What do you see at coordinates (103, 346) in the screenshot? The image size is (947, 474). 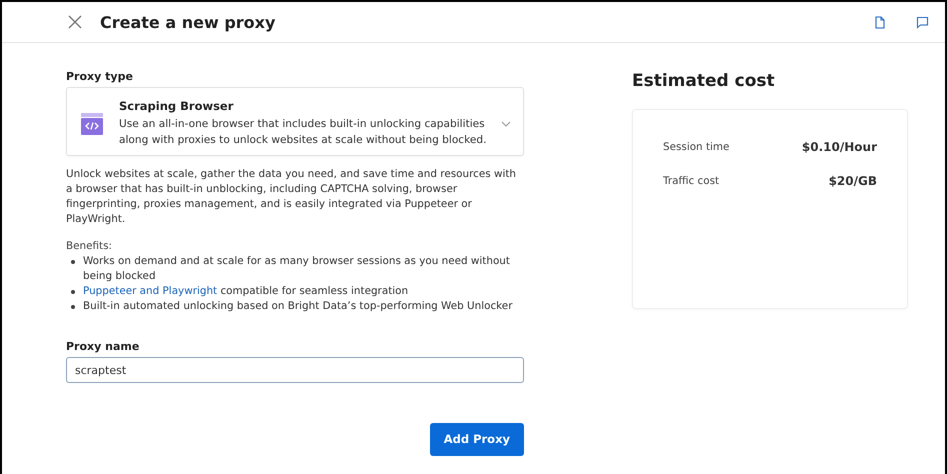 I see `field-label: Proxy name` at bounding box center [103, 346].